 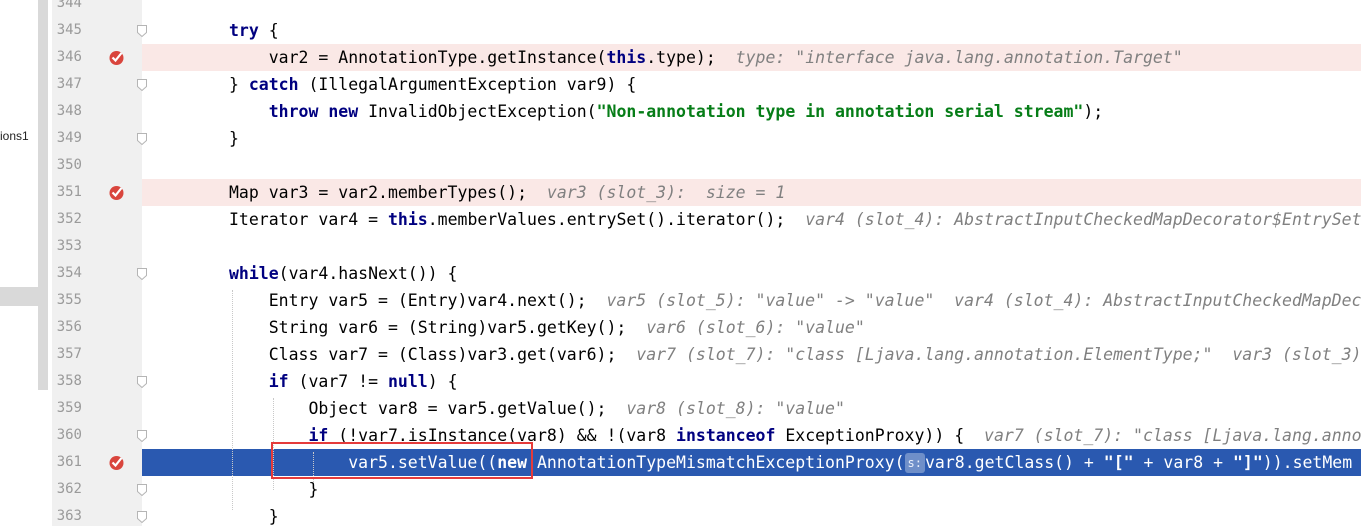 I want to click on debug-inline-value: var7 (slot_7): "class [Ljava.lang.anno, so click(x=1172, y=435).